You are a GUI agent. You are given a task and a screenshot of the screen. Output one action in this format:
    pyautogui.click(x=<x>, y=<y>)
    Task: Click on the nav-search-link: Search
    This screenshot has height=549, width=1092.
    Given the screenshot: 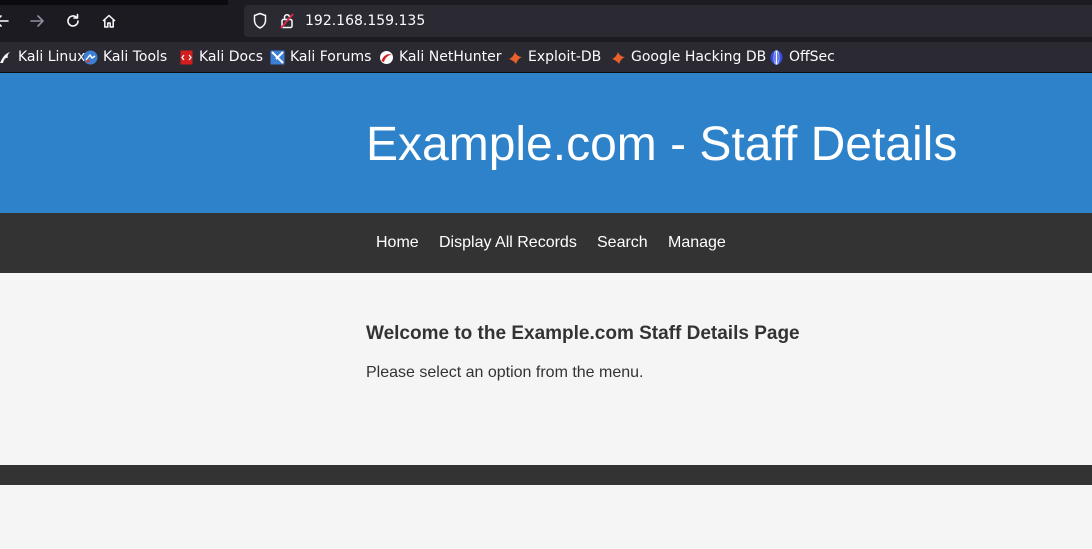 What is the action you would take?
    pyautogui.click(x=622, y=243)
    